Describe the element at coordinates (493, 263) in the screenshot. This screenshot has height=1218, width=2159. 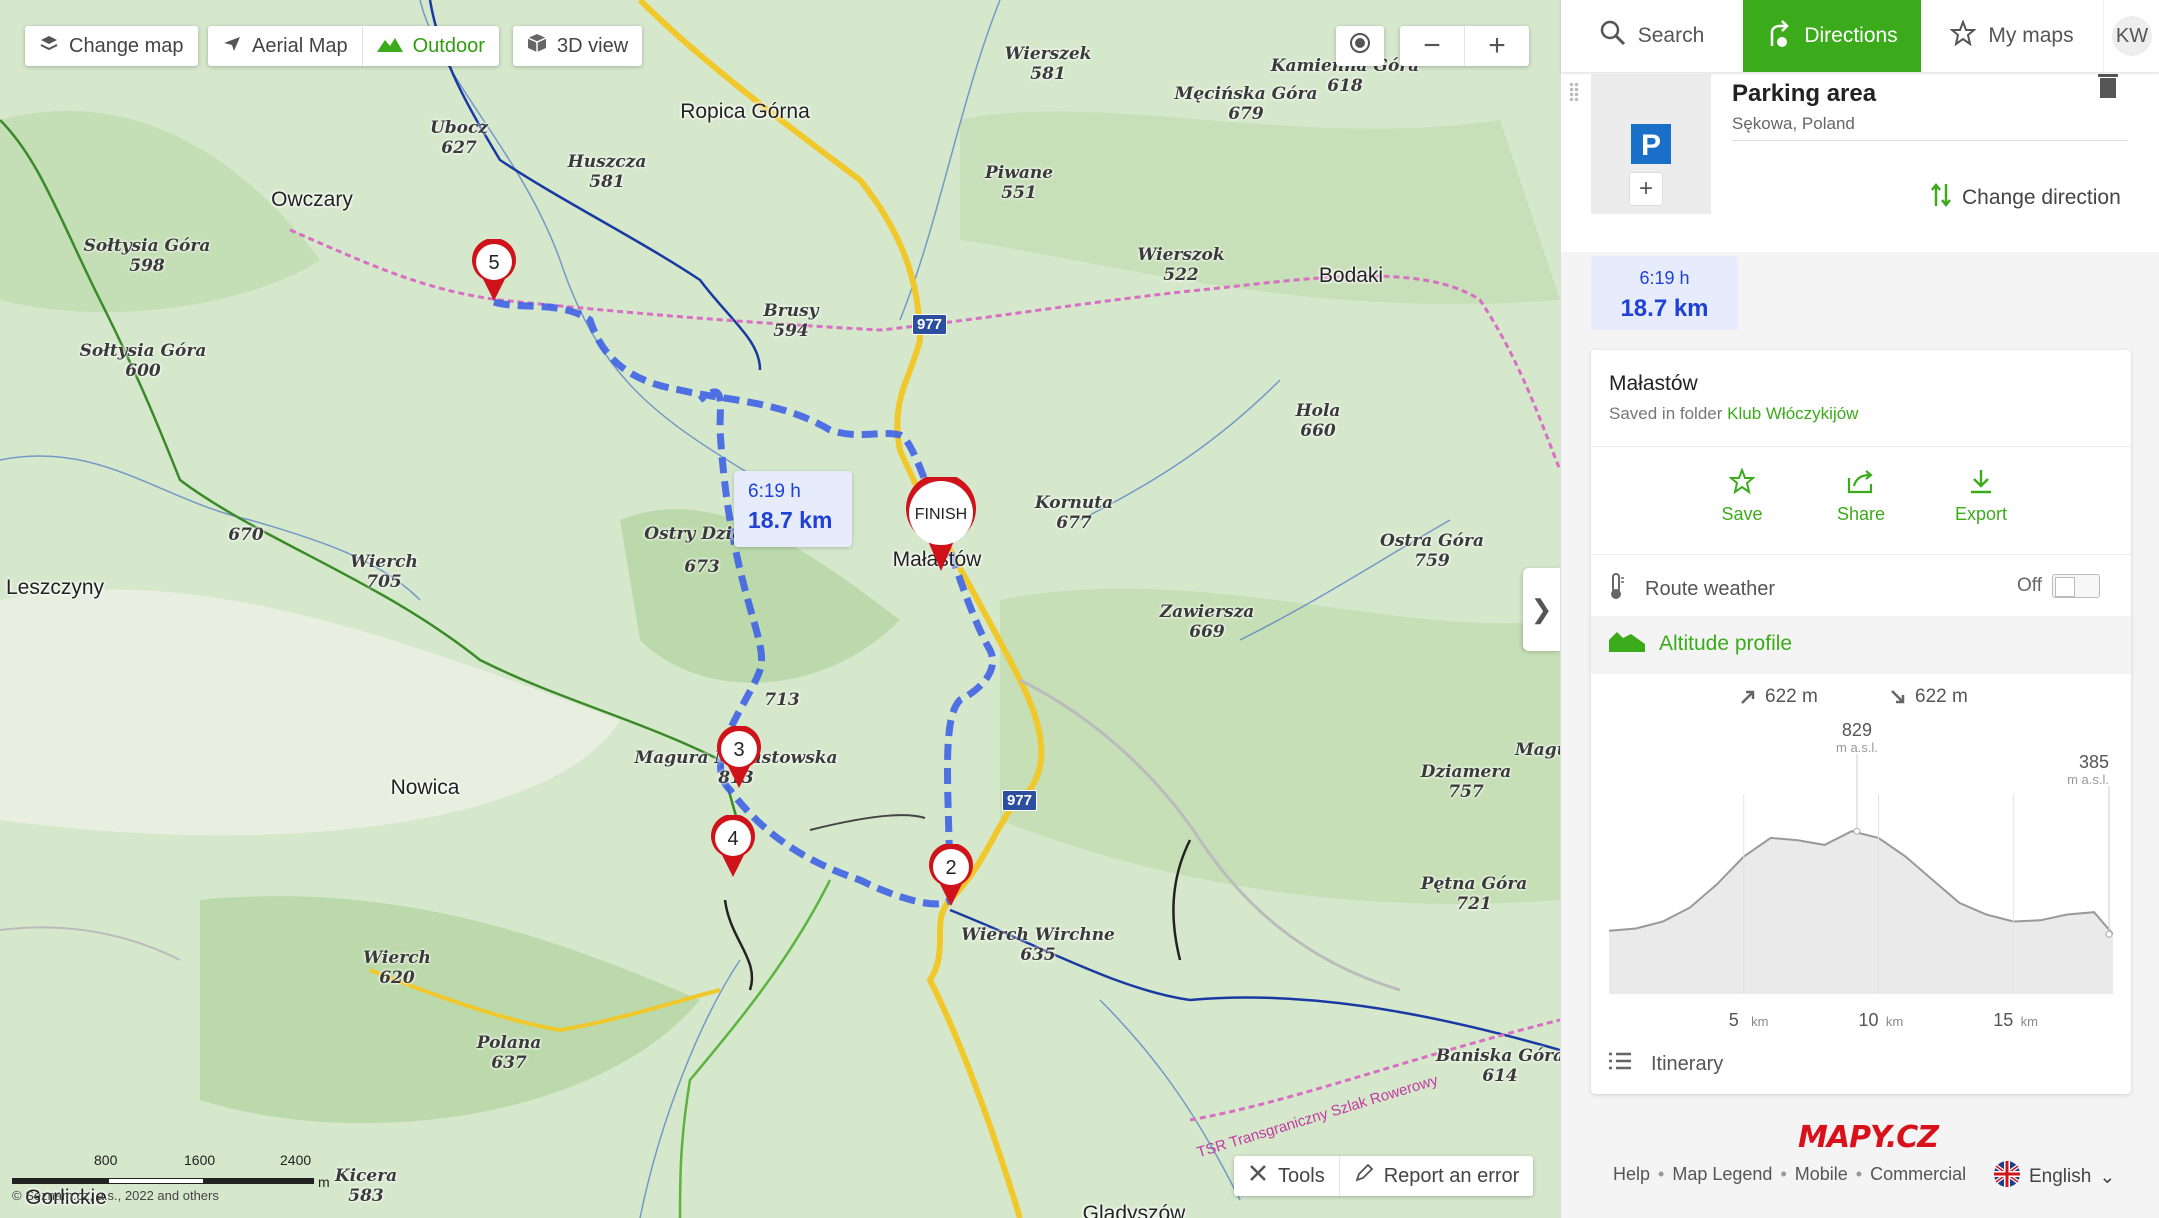
I see `svg-text: 5` at that location.